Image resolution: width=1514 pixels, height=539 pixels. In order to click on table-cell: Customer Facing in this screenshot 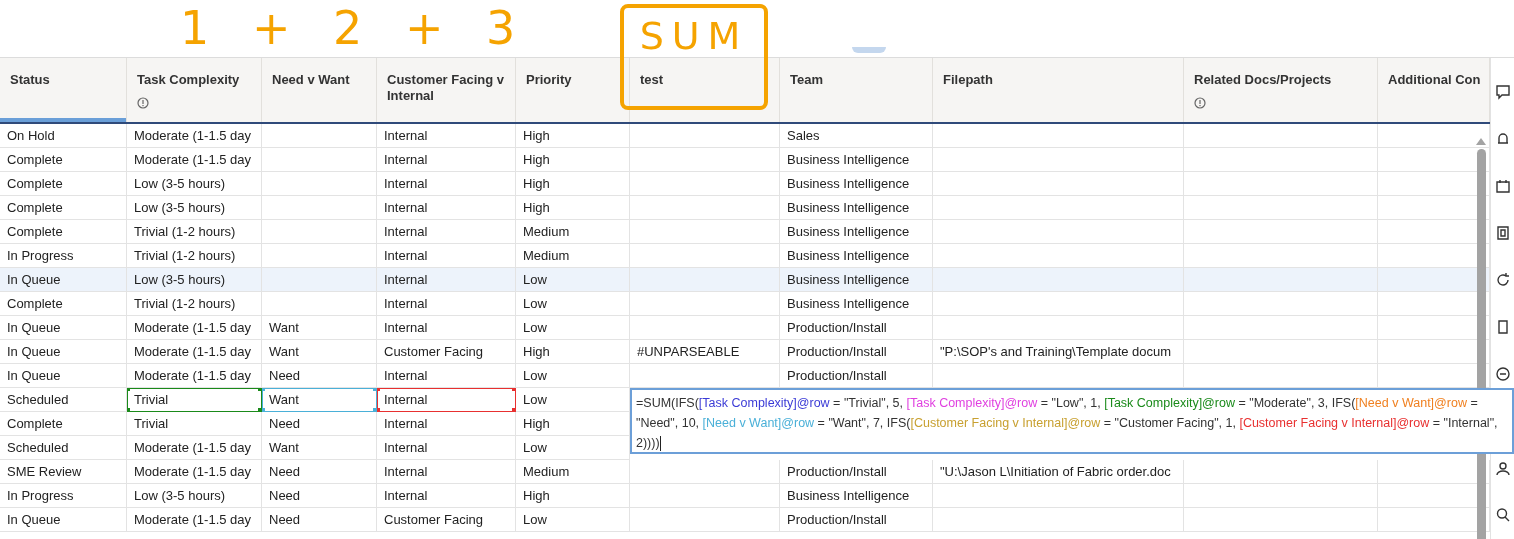, I will do `click(446, 520)`.